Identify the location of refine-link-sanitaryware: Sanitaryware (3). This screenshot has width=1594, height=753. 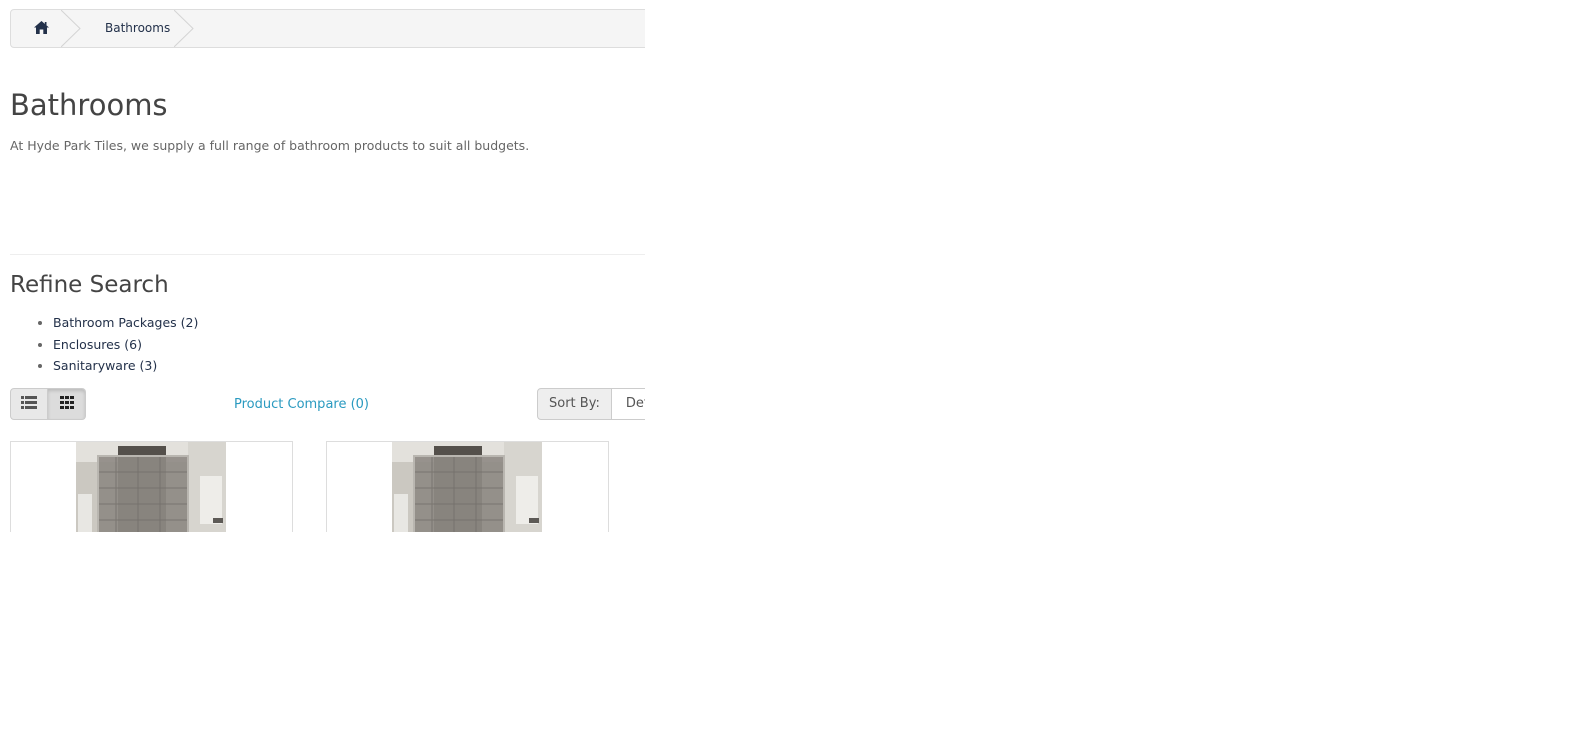
(105, 365).